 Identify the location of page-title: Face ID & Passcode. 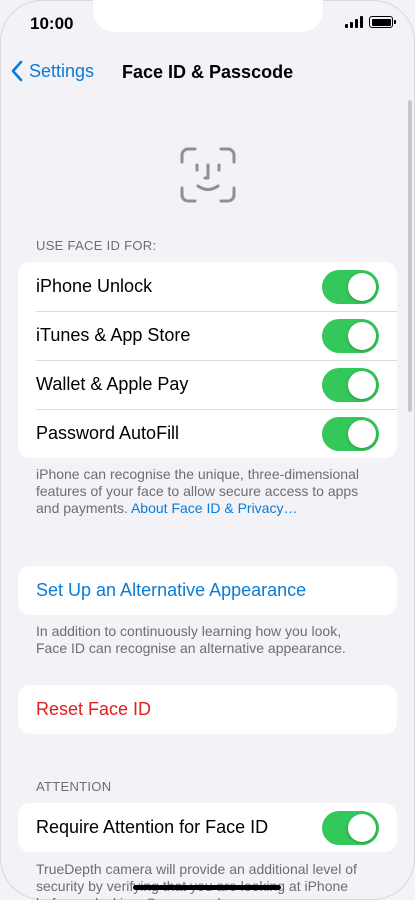
(208, 72).